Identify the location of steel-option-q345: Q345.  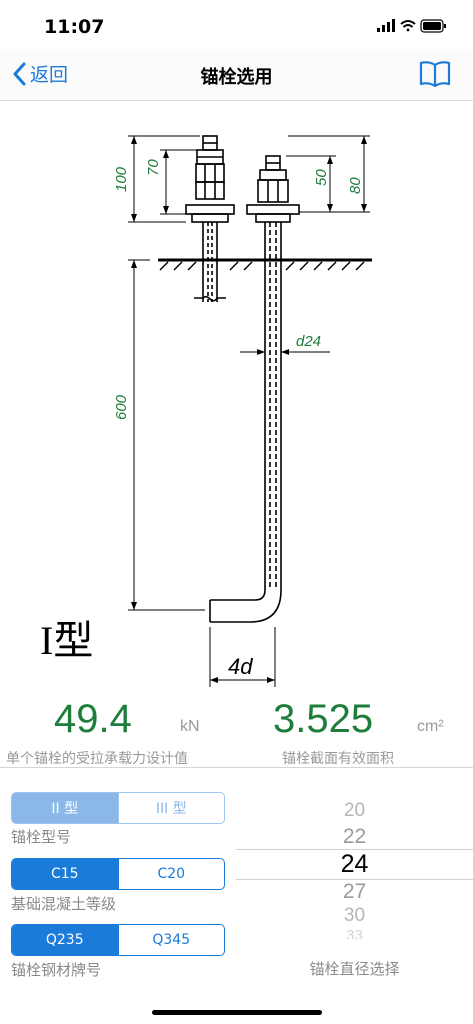
(171, 940).